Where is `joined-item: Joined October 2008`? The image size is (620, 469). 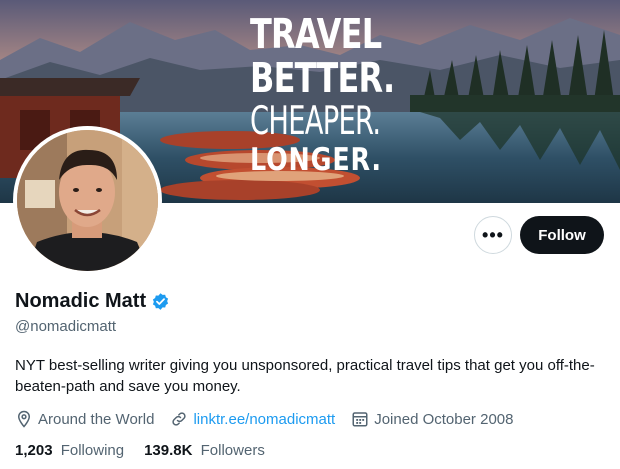 joined-item: Joined October 2008 is located at coordinates (432, 419).